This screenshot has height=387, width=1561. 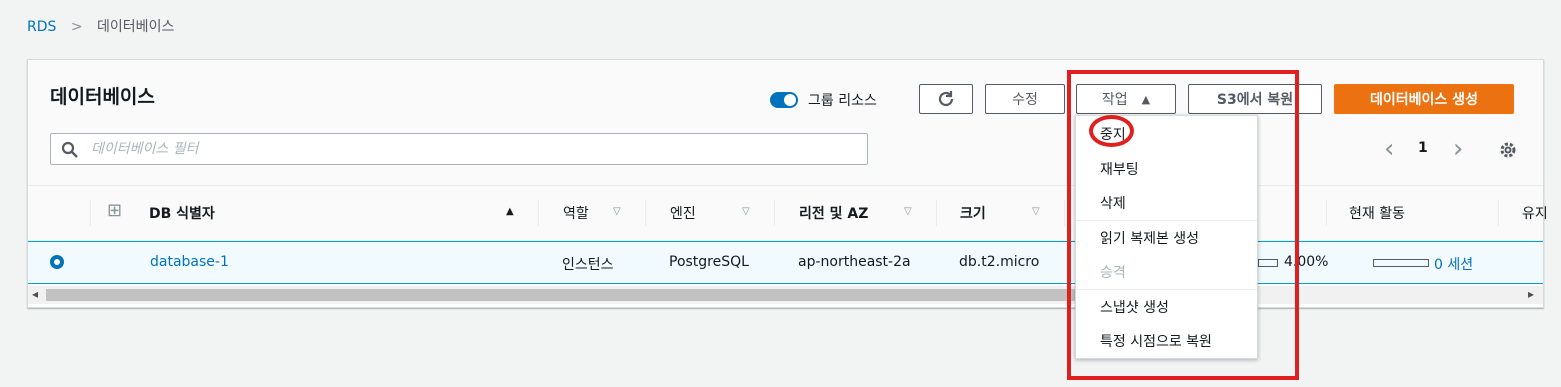 I want to click on region-cell: ap-northeast-2a, so click(x=854, y=262).